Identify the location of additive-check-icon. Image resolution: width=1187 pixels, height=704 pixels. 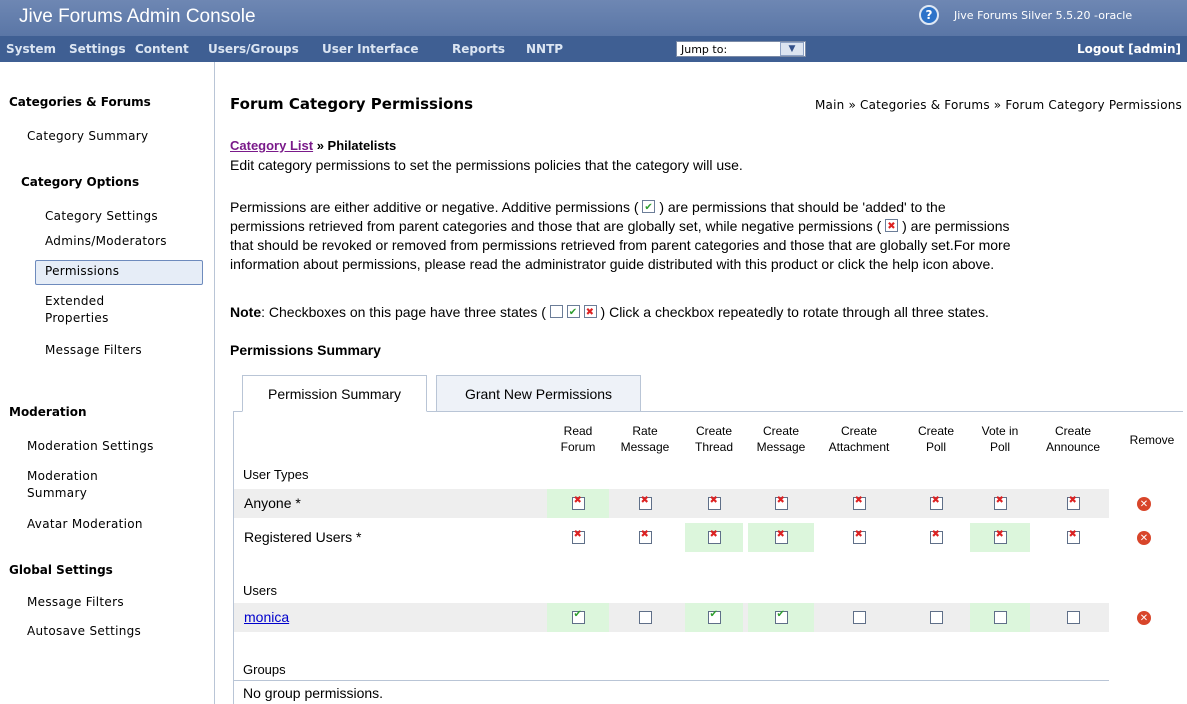
(649, 207).